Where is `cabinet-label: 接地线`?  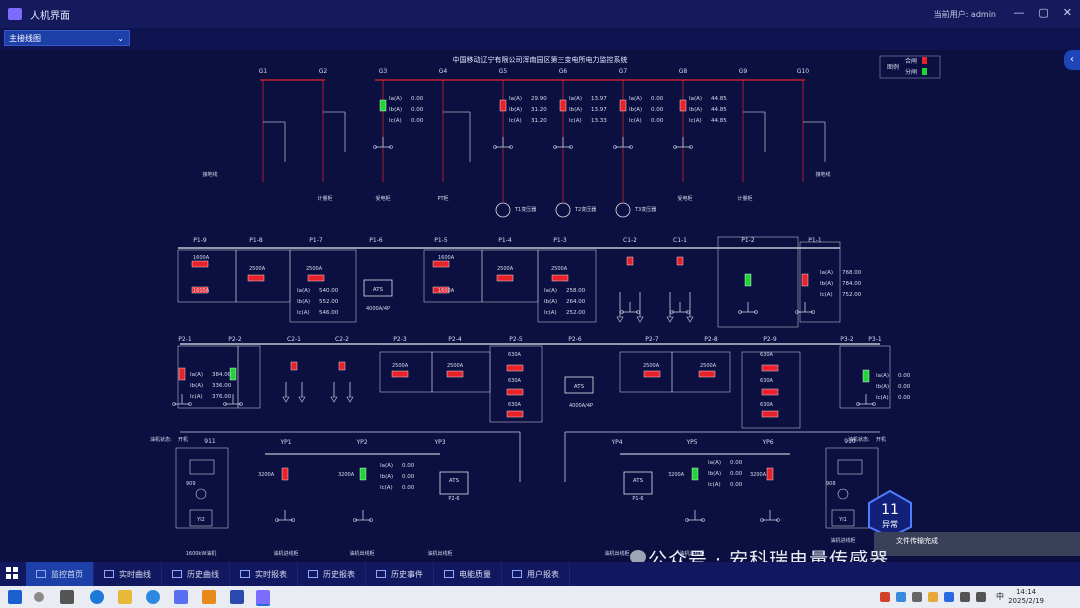
cabinet-label: 接地线 is located at coordinates (822, 174).